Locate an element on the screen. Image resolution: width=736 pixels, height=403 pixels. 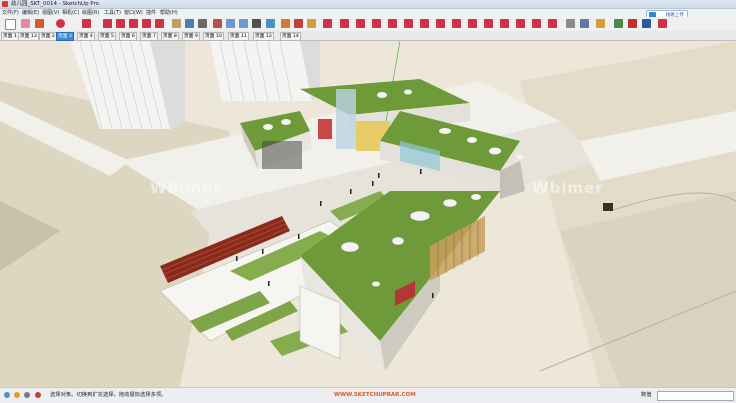
status-message: 选择对象。切换到扩充选择。拖动鼠标选择多项。 is located at coordinates (108, 395).